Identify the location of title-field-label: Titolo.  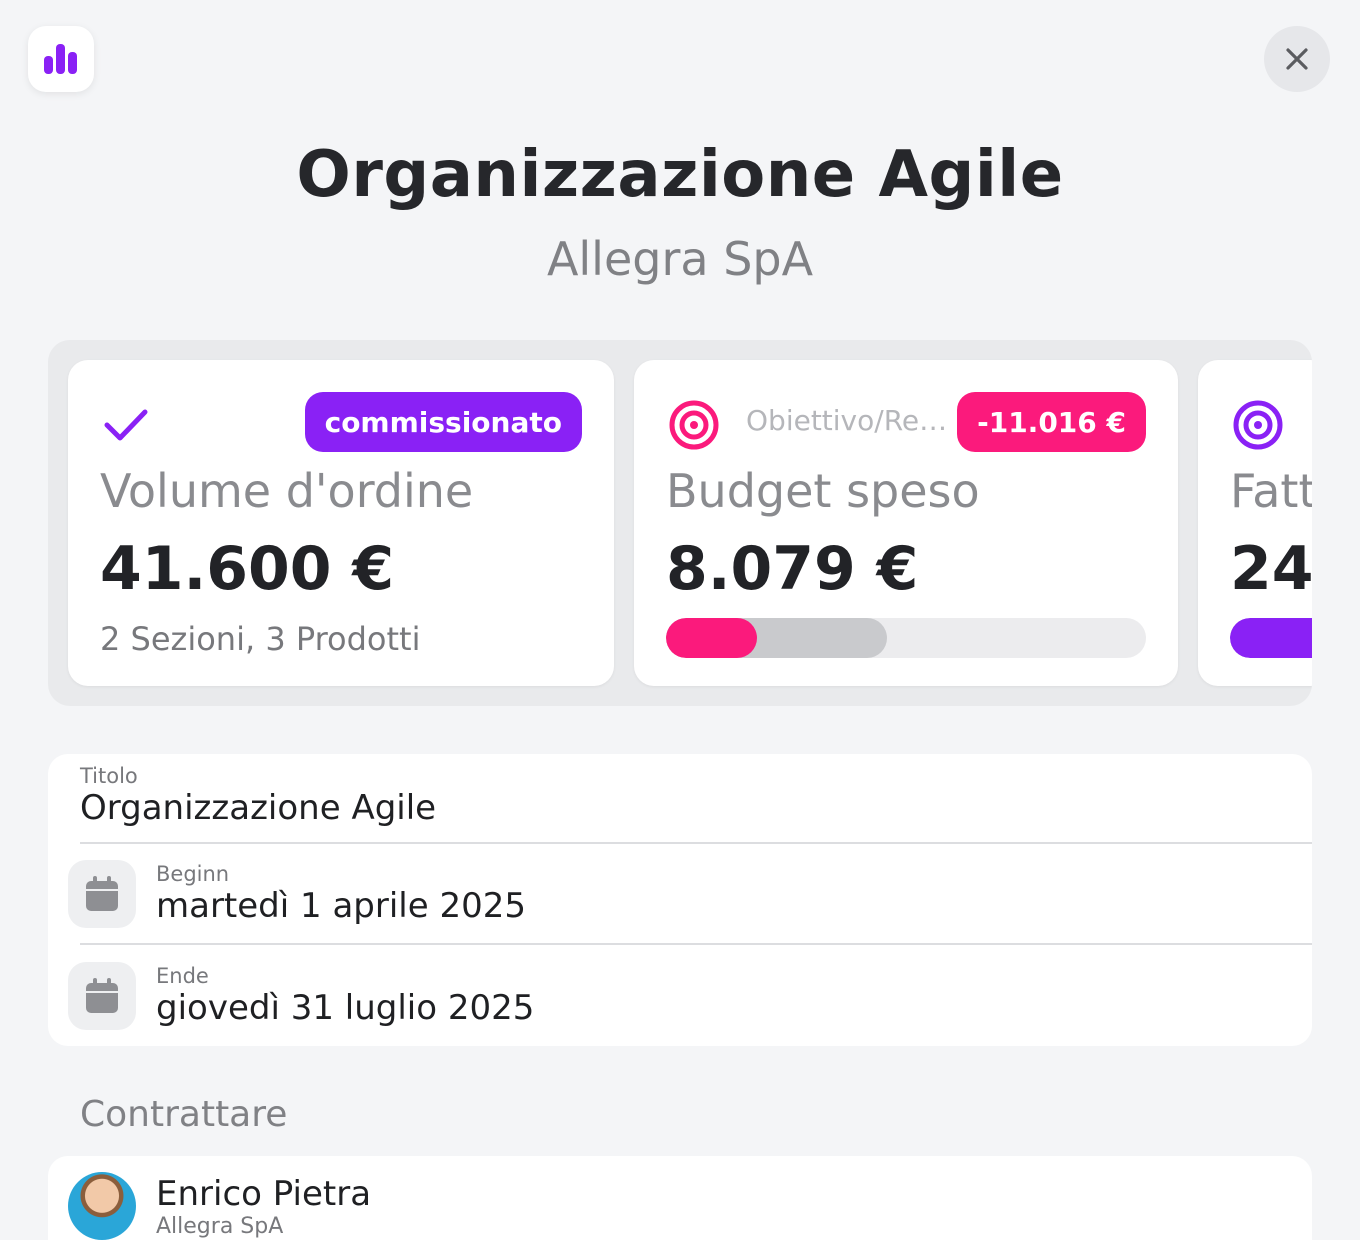
(109, 776).